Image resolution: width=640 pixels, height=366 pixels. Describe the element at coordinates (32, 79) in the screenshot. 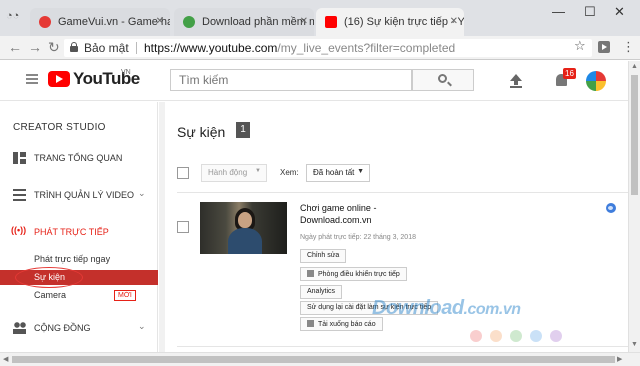

I see `hamburger-menu-icon` at that location.